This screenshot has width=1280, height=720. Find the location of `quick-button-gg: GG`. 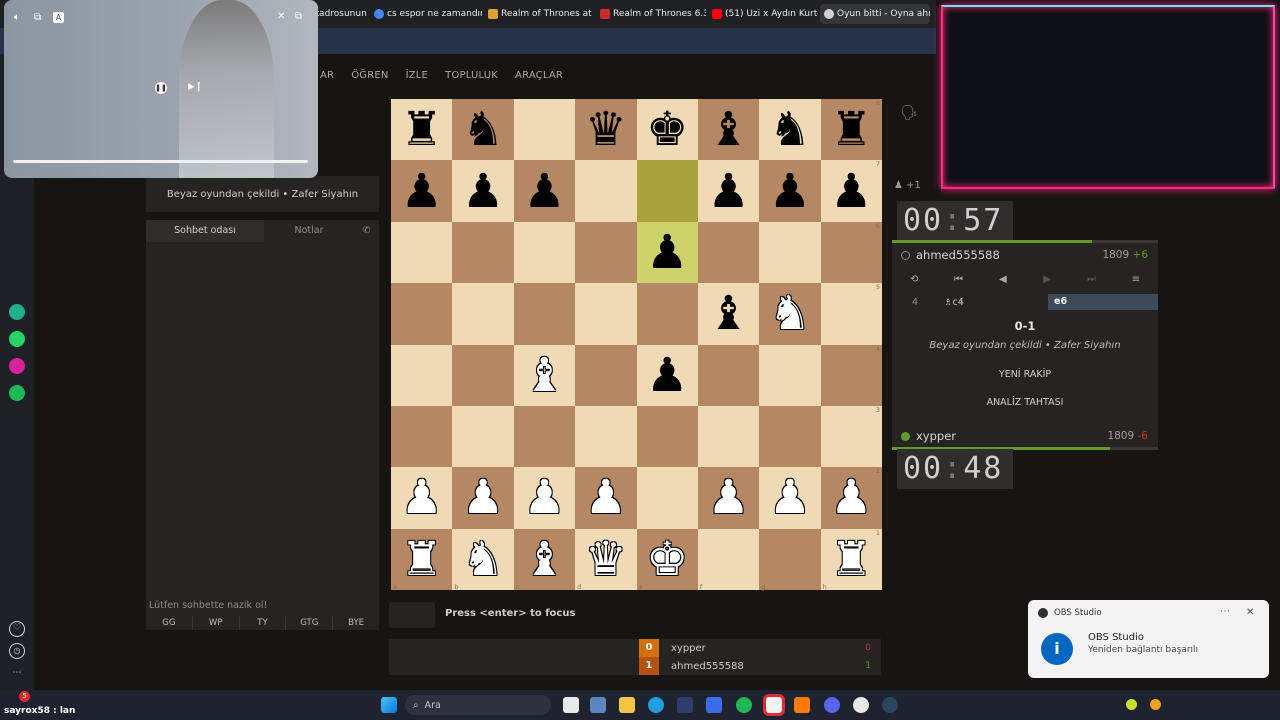

quick-button-gg: GG is located at coordinates (169, 623).